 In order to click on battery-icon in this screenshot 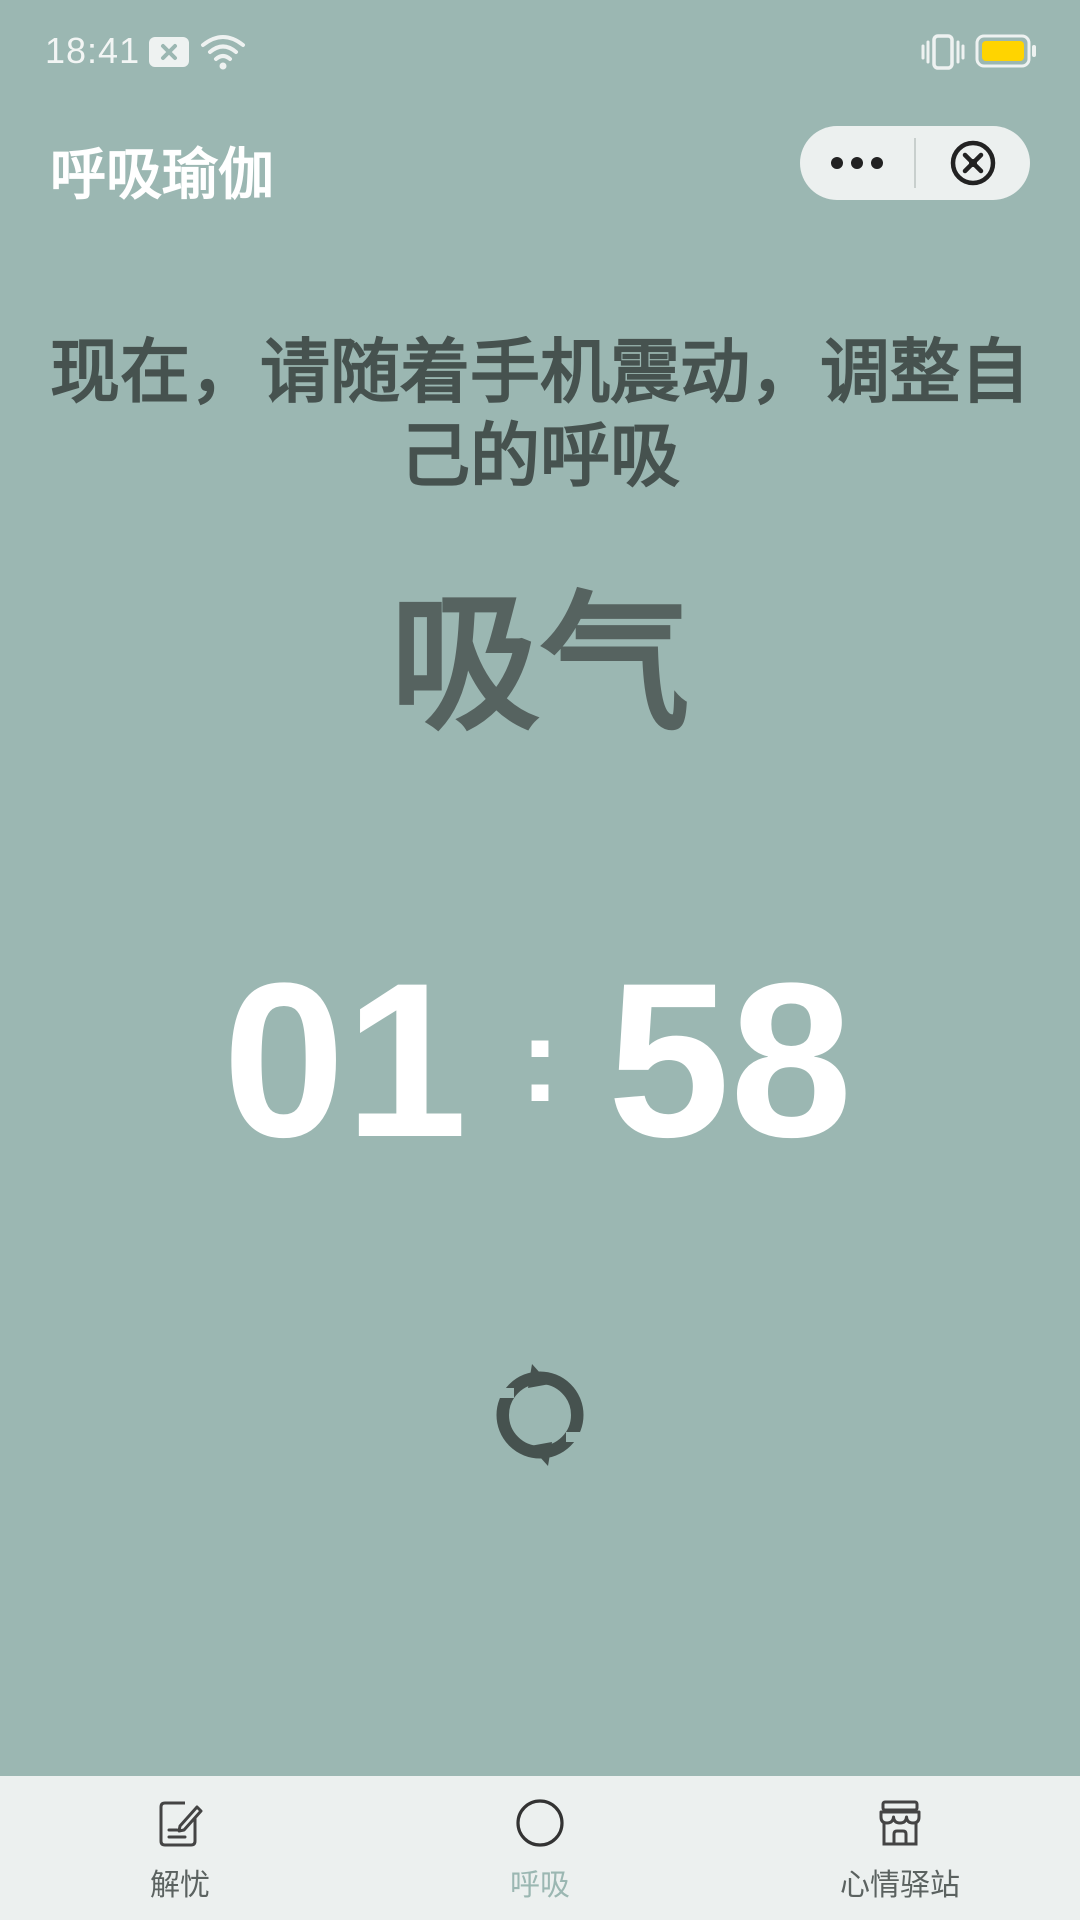, I will do `click(1005, 51)`.